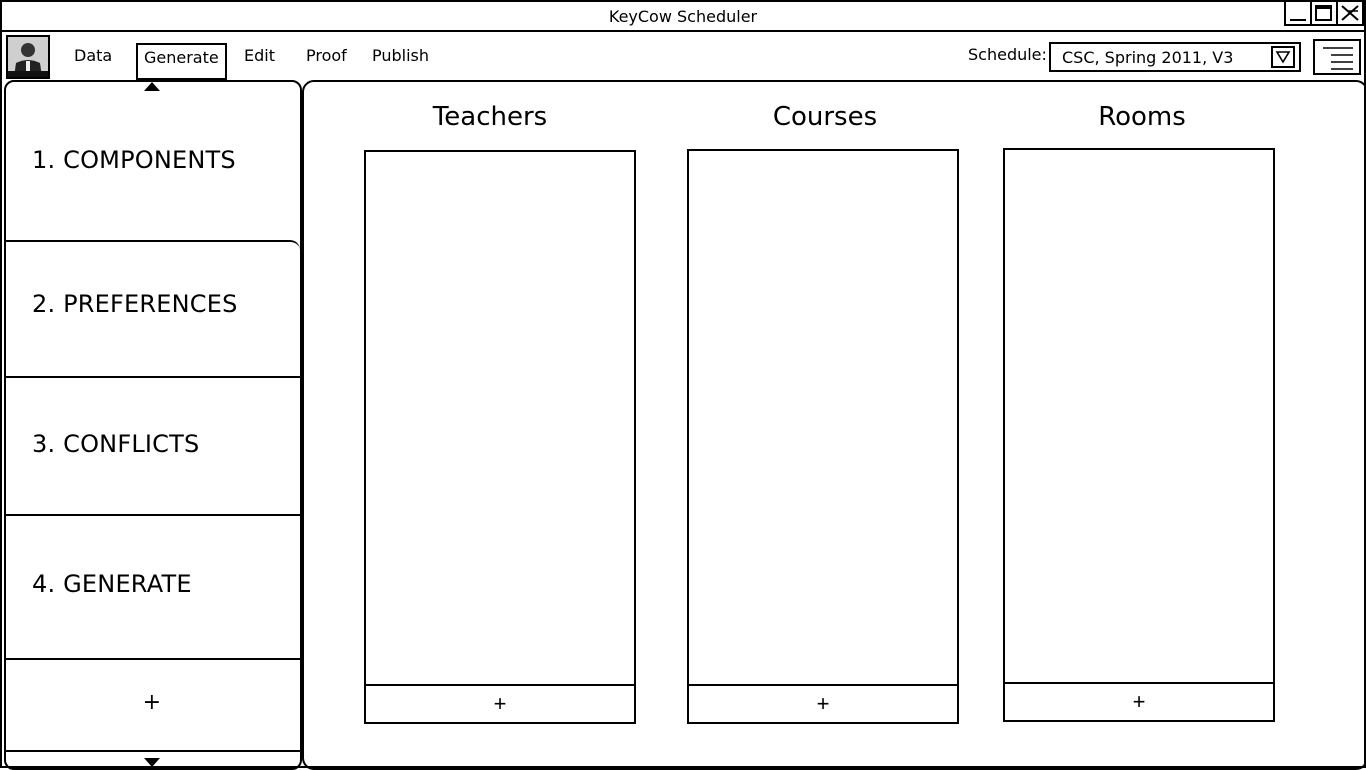  Describe the element at coordinates (152, 702) in the screenshot. I see `add-icon: +` at that location.